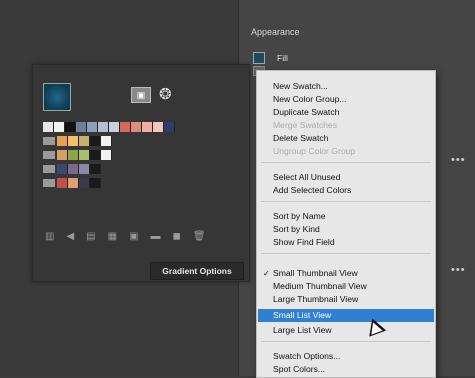  What do you see at coordinates (57, 97) in the screenshot?
I see `current-fill-swatch` at bounding box center [57, 97].